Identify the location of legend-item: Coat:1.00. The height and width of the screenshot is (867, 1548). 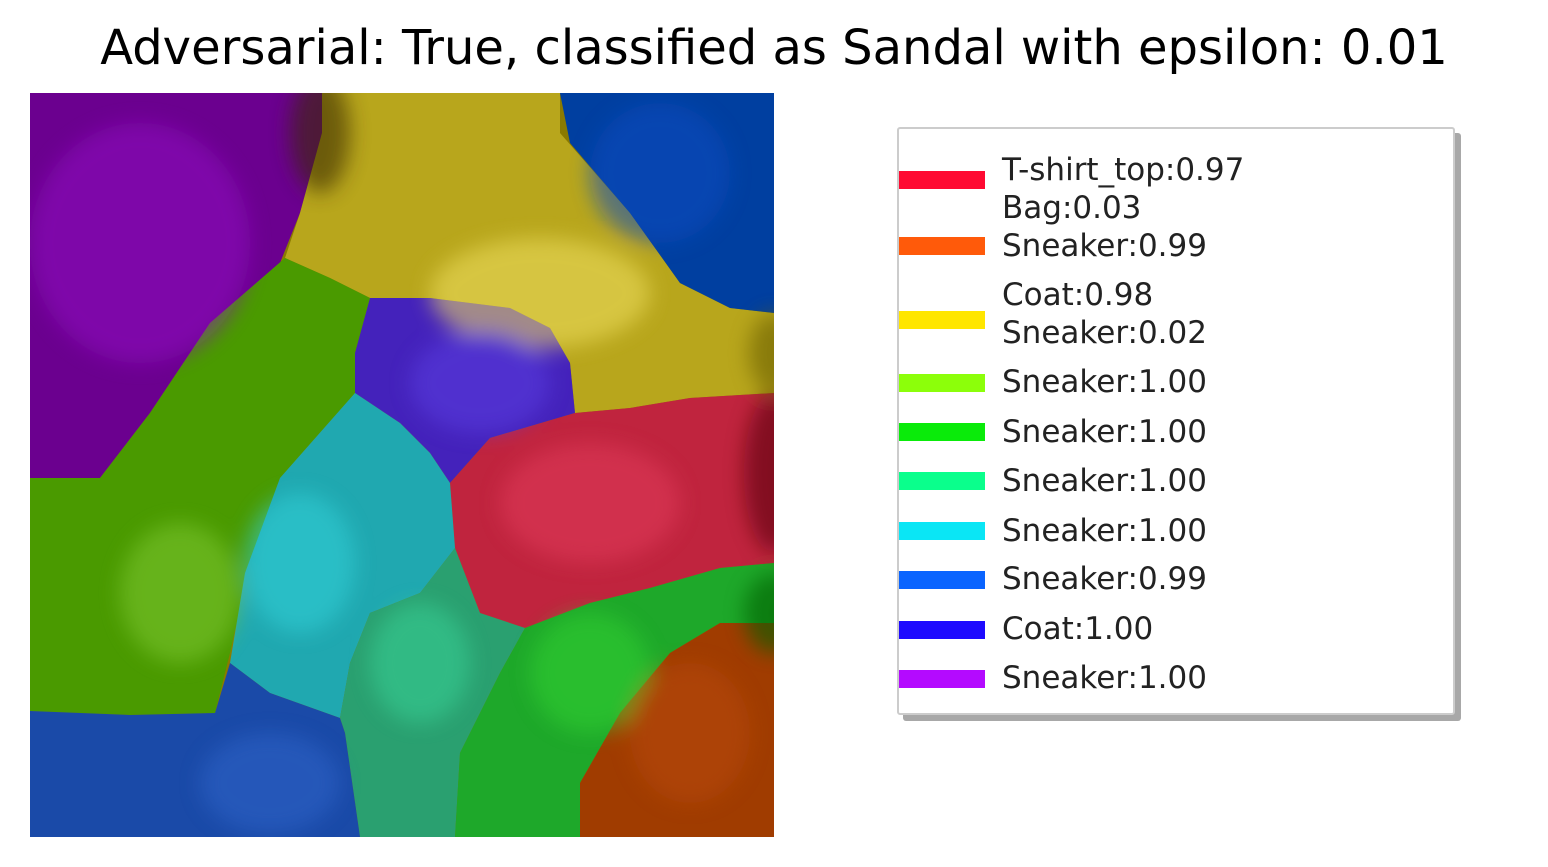
(1169, 630).